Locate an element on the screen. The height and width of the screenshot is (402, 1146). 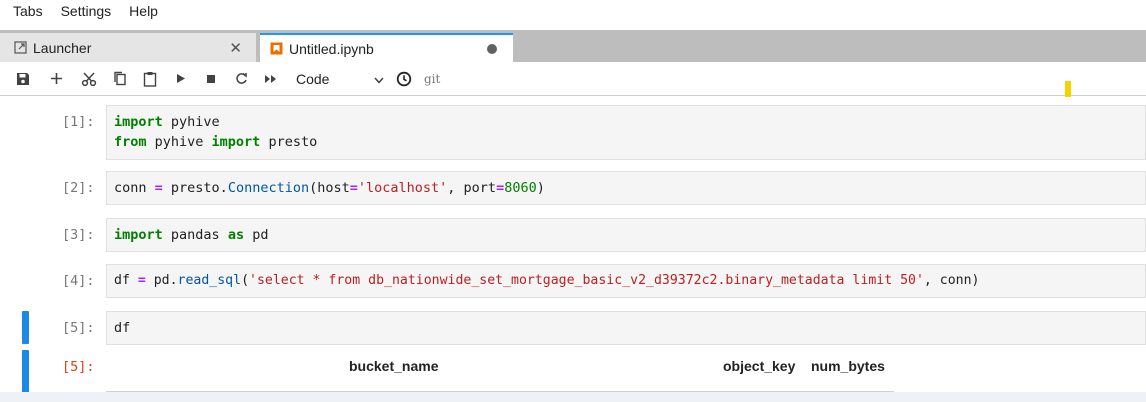
run-icon is located at coordinates (181, 79).